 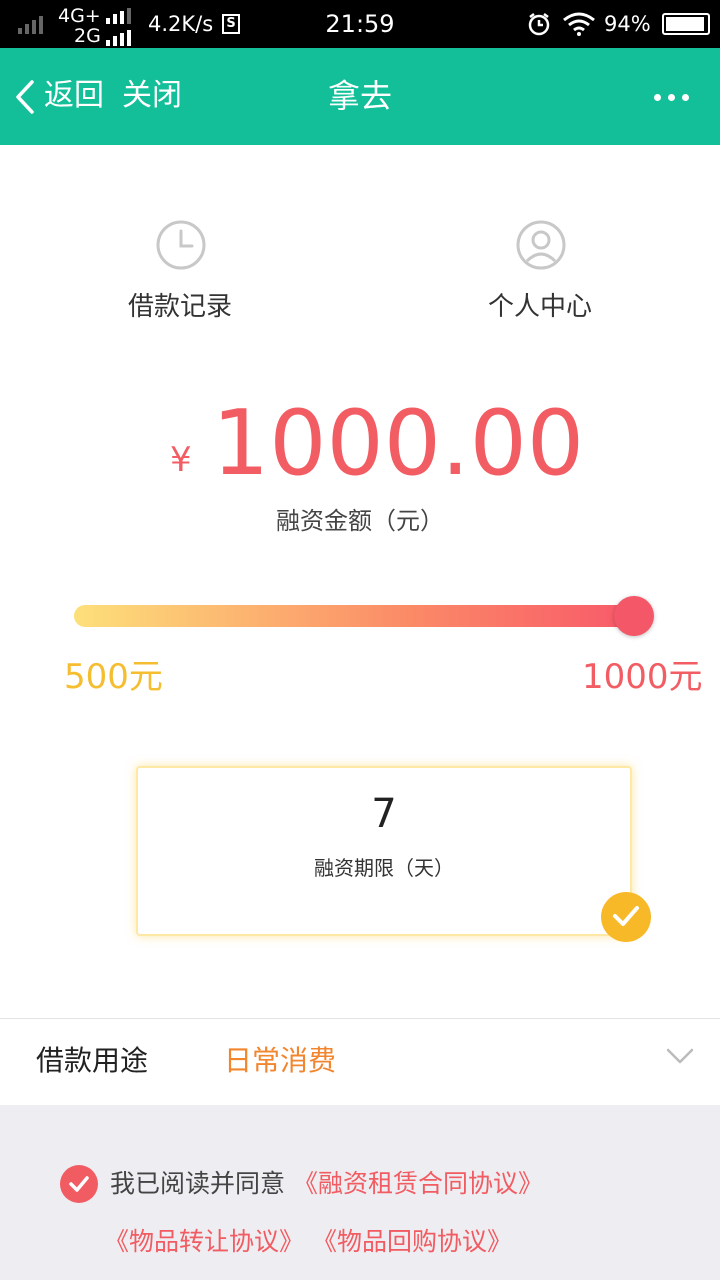 I want to click on currency-symbol: ¥, so click(x=181, y=460).